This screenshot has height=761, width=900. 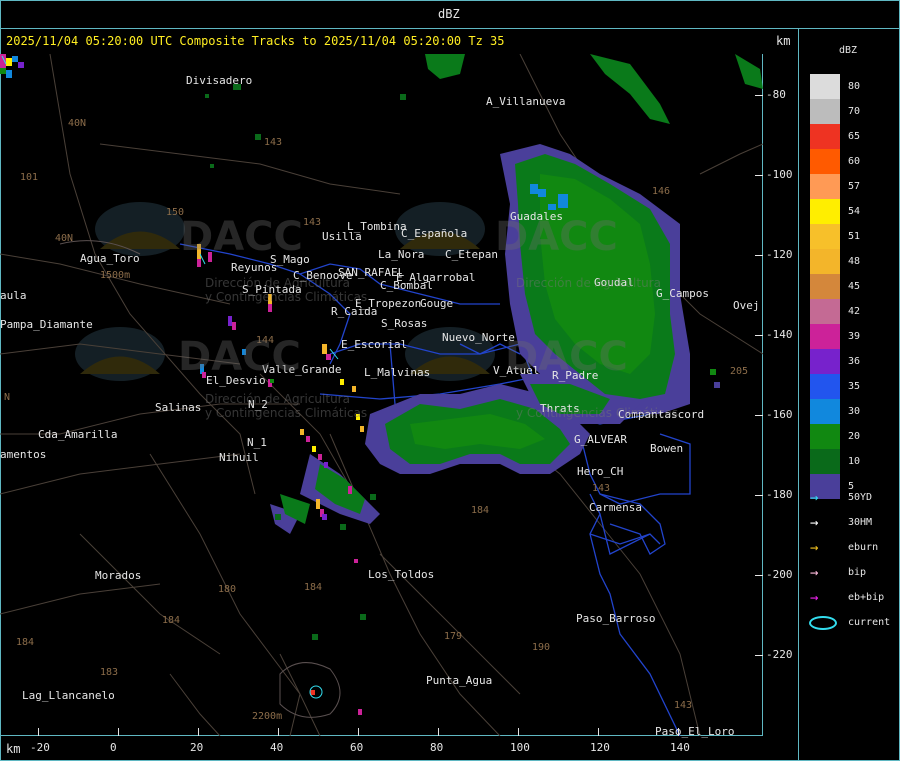 I want to click on current-ellipse-icon, so click(x=823, y=623).